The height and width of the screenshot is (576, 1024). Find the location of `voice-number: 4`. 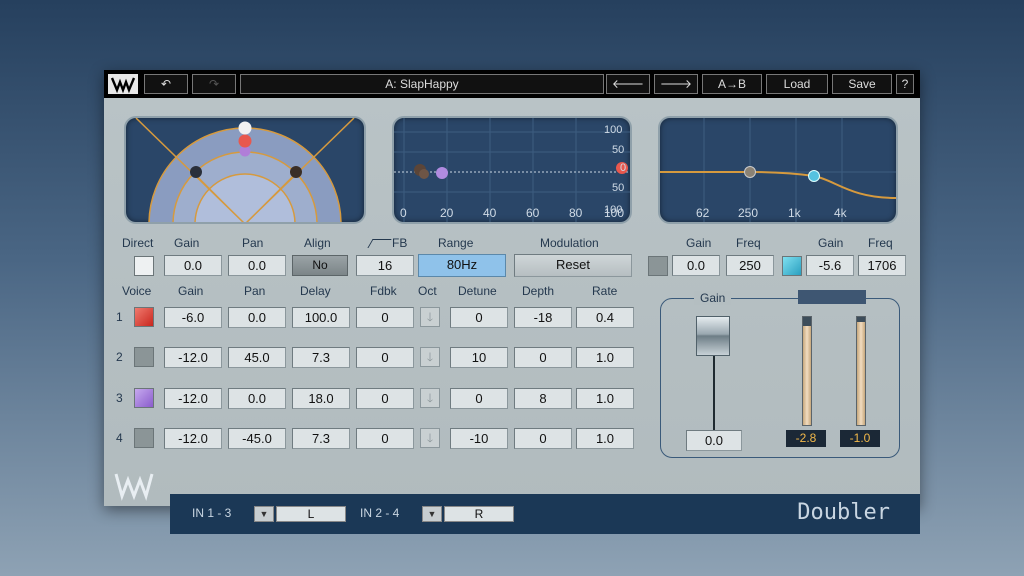

voice-number: 4 is located at coordinates (119, 438).